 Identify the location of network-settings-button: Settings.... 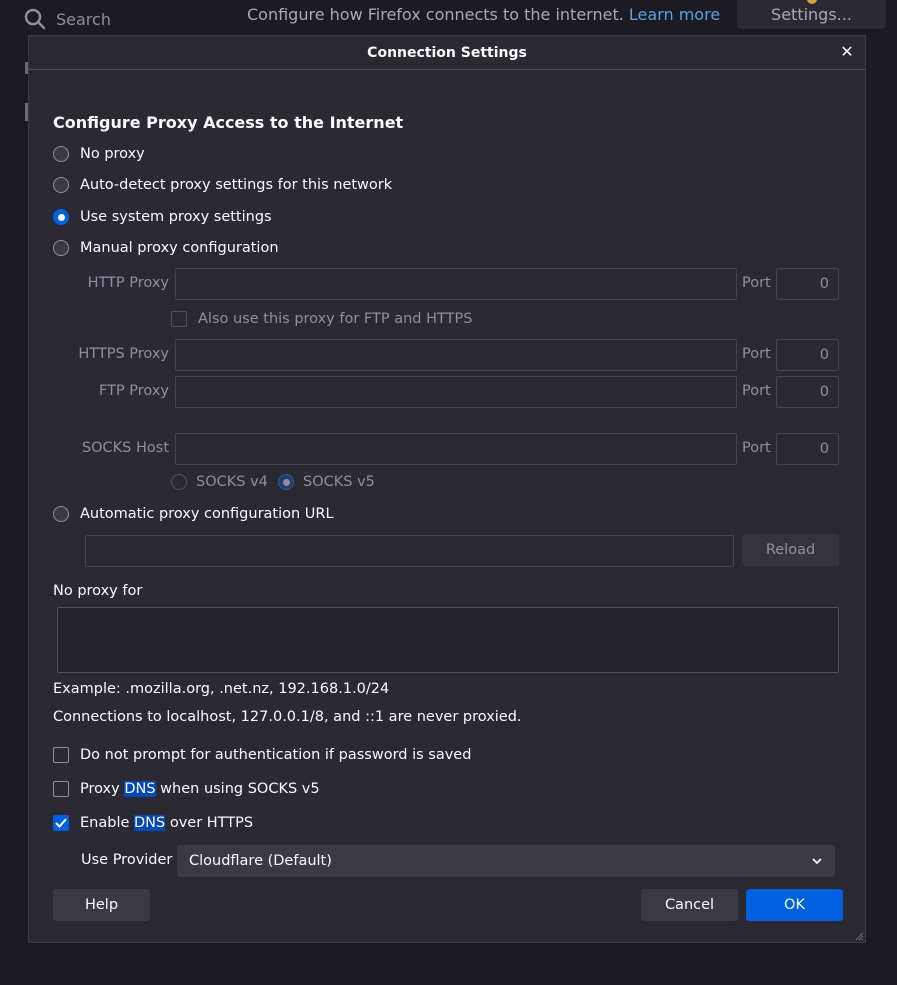
(811, 14).